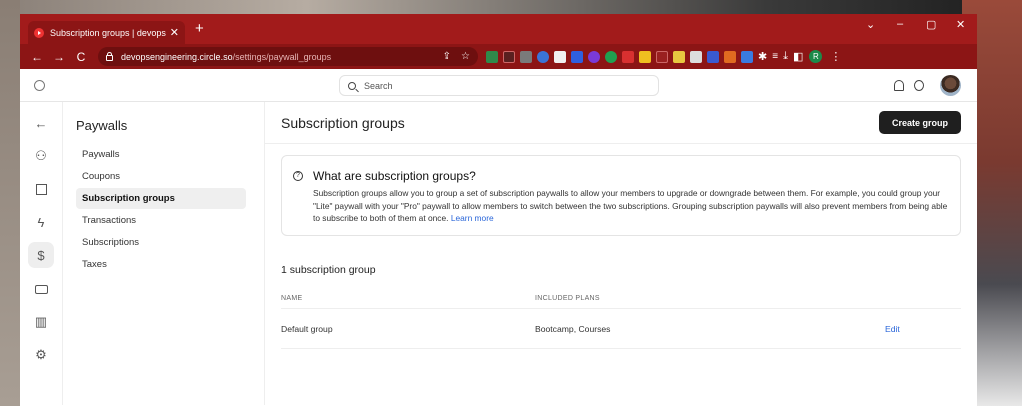 The height and width of the screenshot is (406, 1022). Describe the element at coordinates (102, 125) in the screenshot. I see `sidebar-title: Paywalls` at that location.